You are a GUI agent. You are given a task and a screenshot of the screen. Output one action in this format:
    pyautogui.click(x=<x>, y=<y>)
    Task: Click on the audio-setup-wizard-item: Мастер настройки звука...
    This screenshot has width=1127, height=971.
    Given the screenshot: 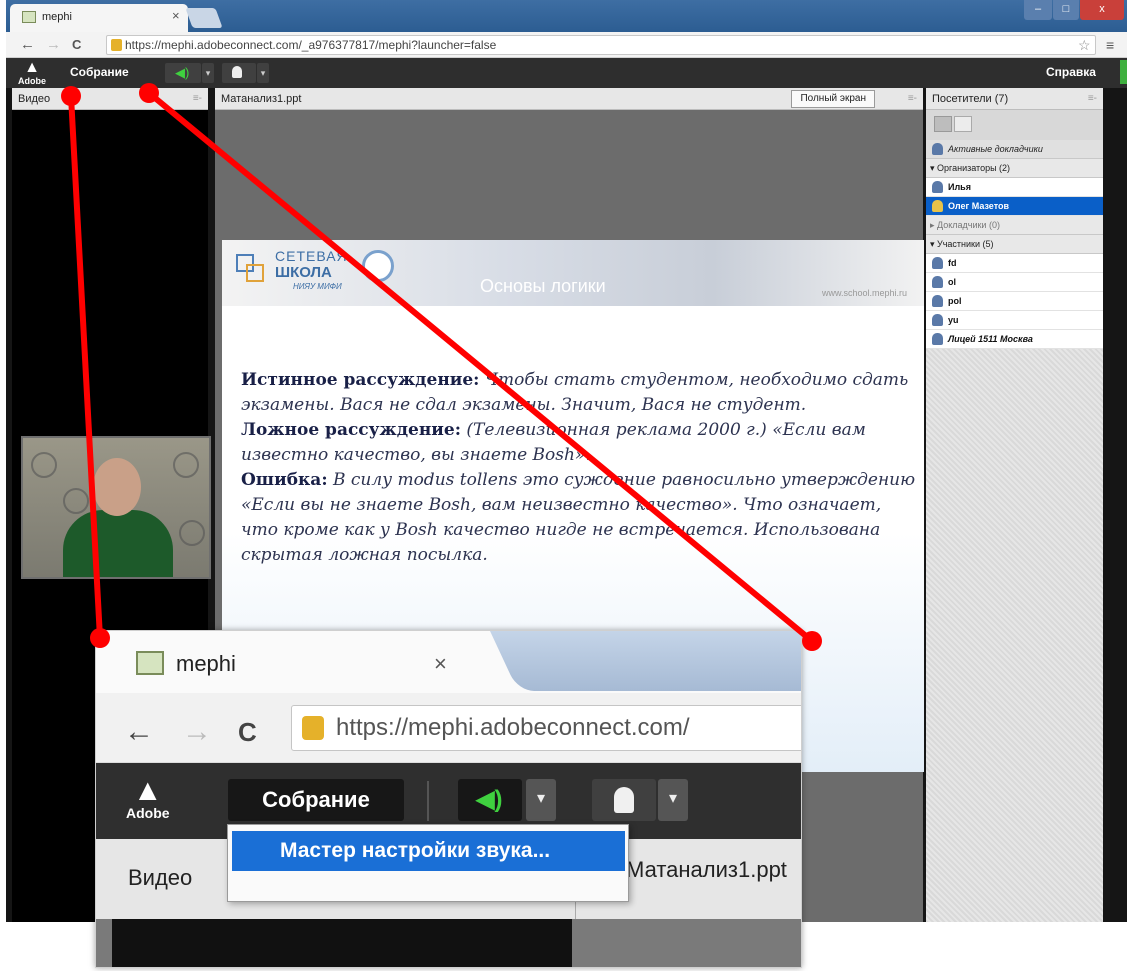 What is the action you would take?
    pyautogui.click(x=428, y=851)
    